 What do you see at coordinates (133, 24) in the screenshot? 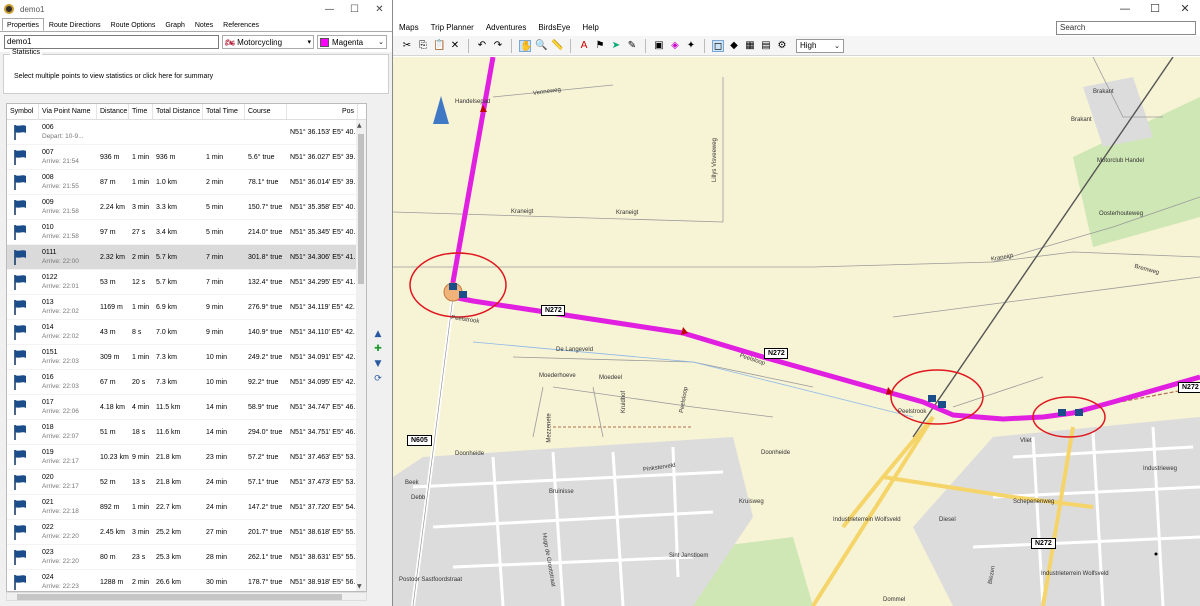
I see `tab-route-options: Route Options` at bounding box center [133, 24].